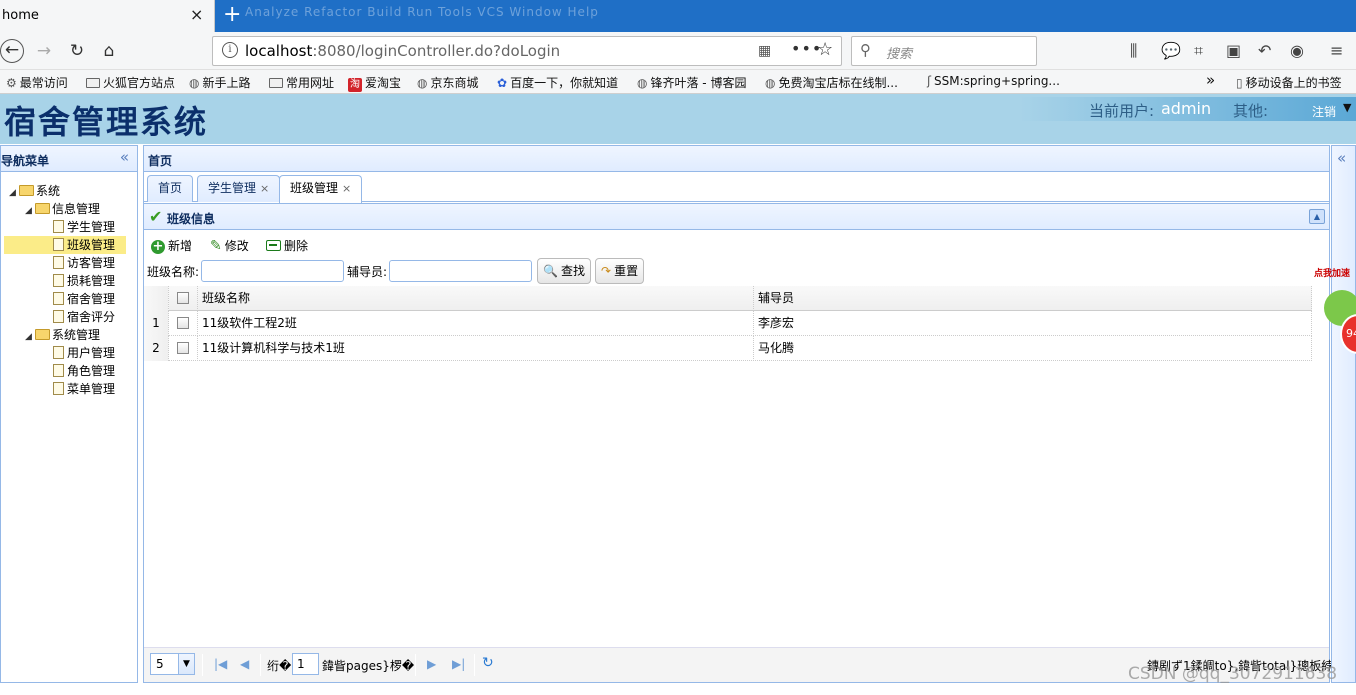 Image resolution: width=1356 pixels, height=695 pixels. Describe the element at coordinates (355, 85) in the screenshot. I see `taobao-icon: 淘` at that location.